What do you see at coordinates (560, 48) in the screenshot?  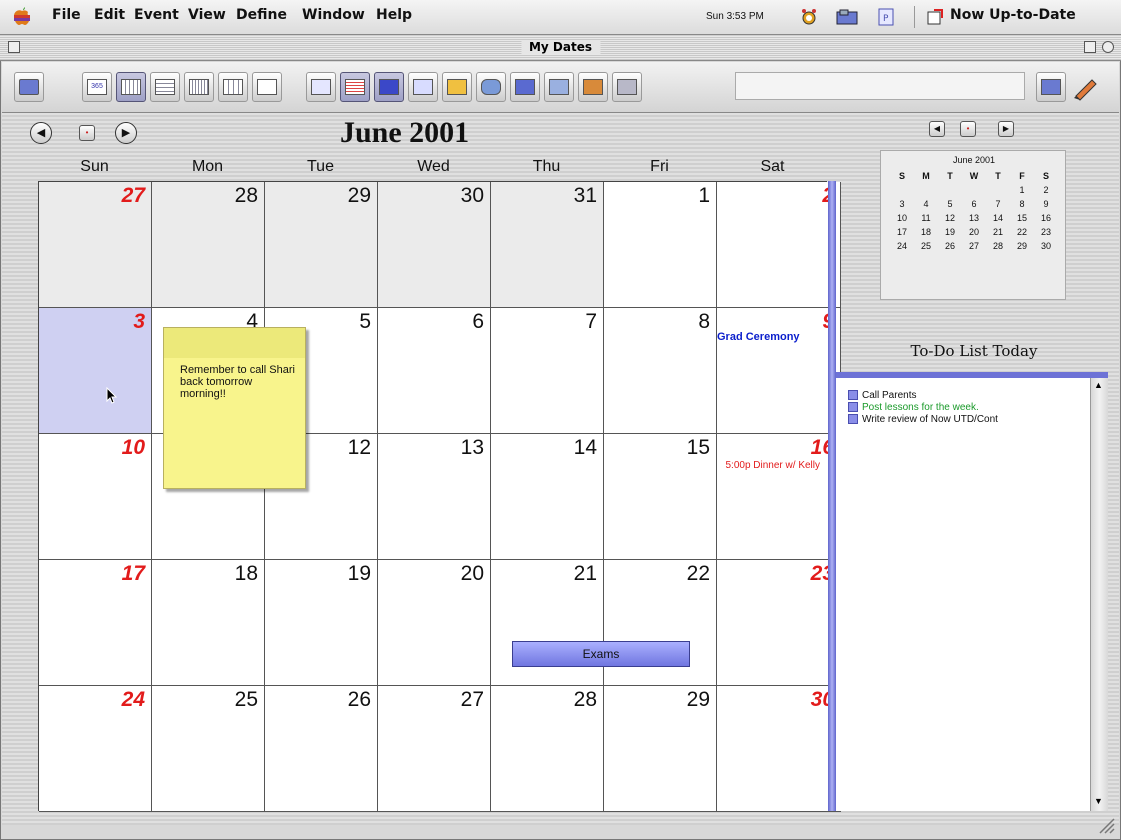 I see `window-title-bar: My Dates` at bounding box center [560, 48].